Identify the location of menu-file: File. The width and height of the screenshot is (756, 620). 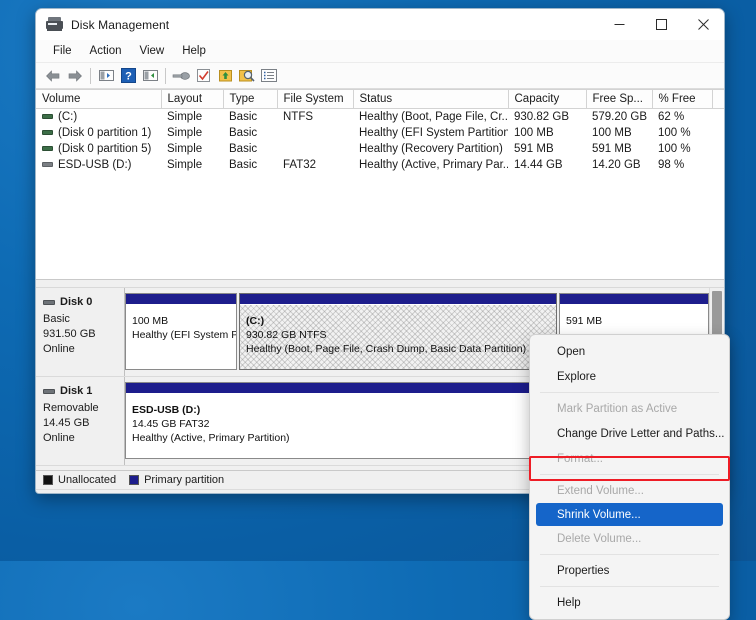
(62, 51).